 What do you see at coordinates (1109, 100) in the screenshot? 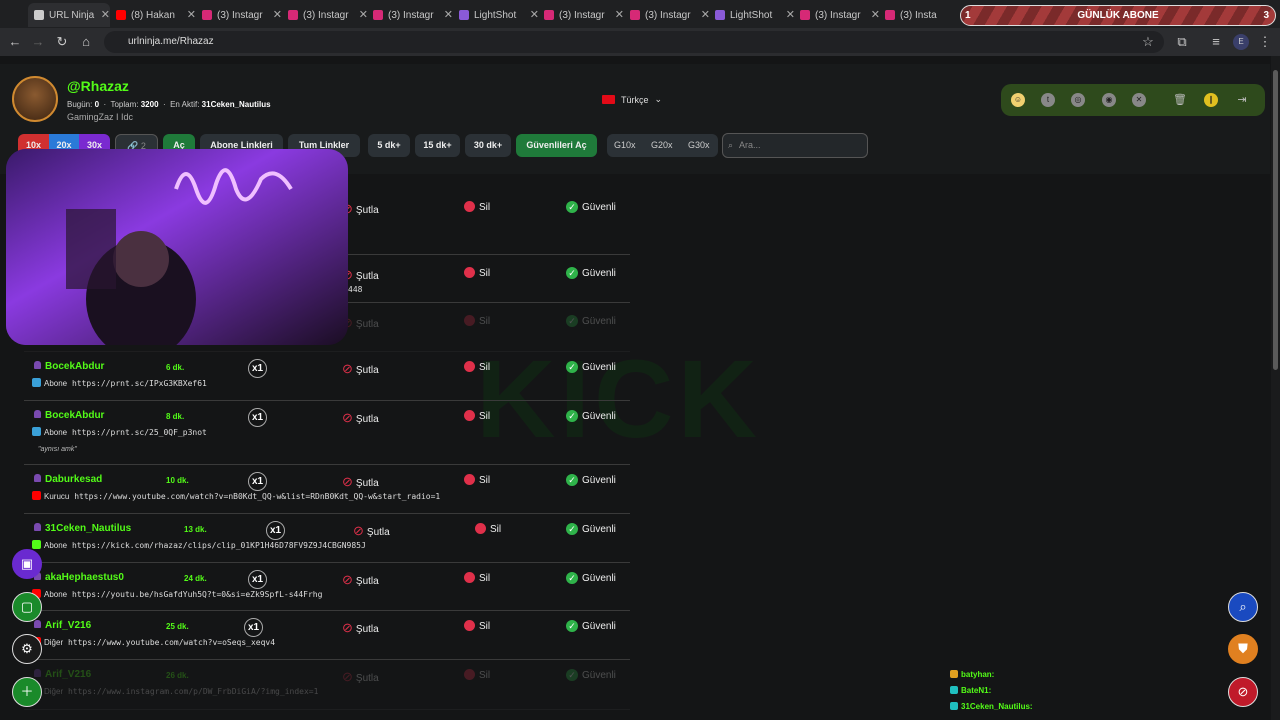
I see `discord-icon: ◉` at bounding box center [1109, 100].